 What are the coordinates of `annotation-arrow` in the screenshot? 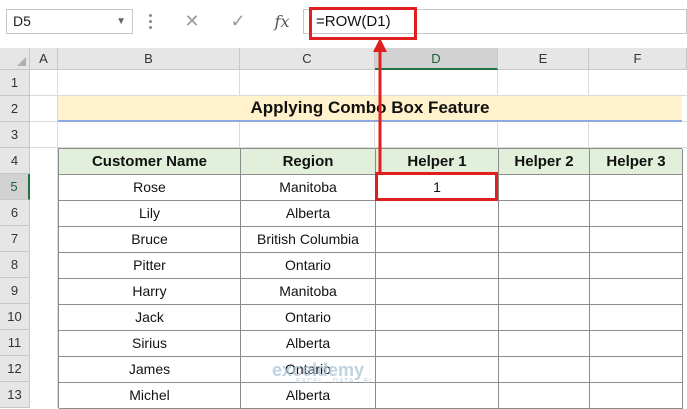 It's located at (380, 105).